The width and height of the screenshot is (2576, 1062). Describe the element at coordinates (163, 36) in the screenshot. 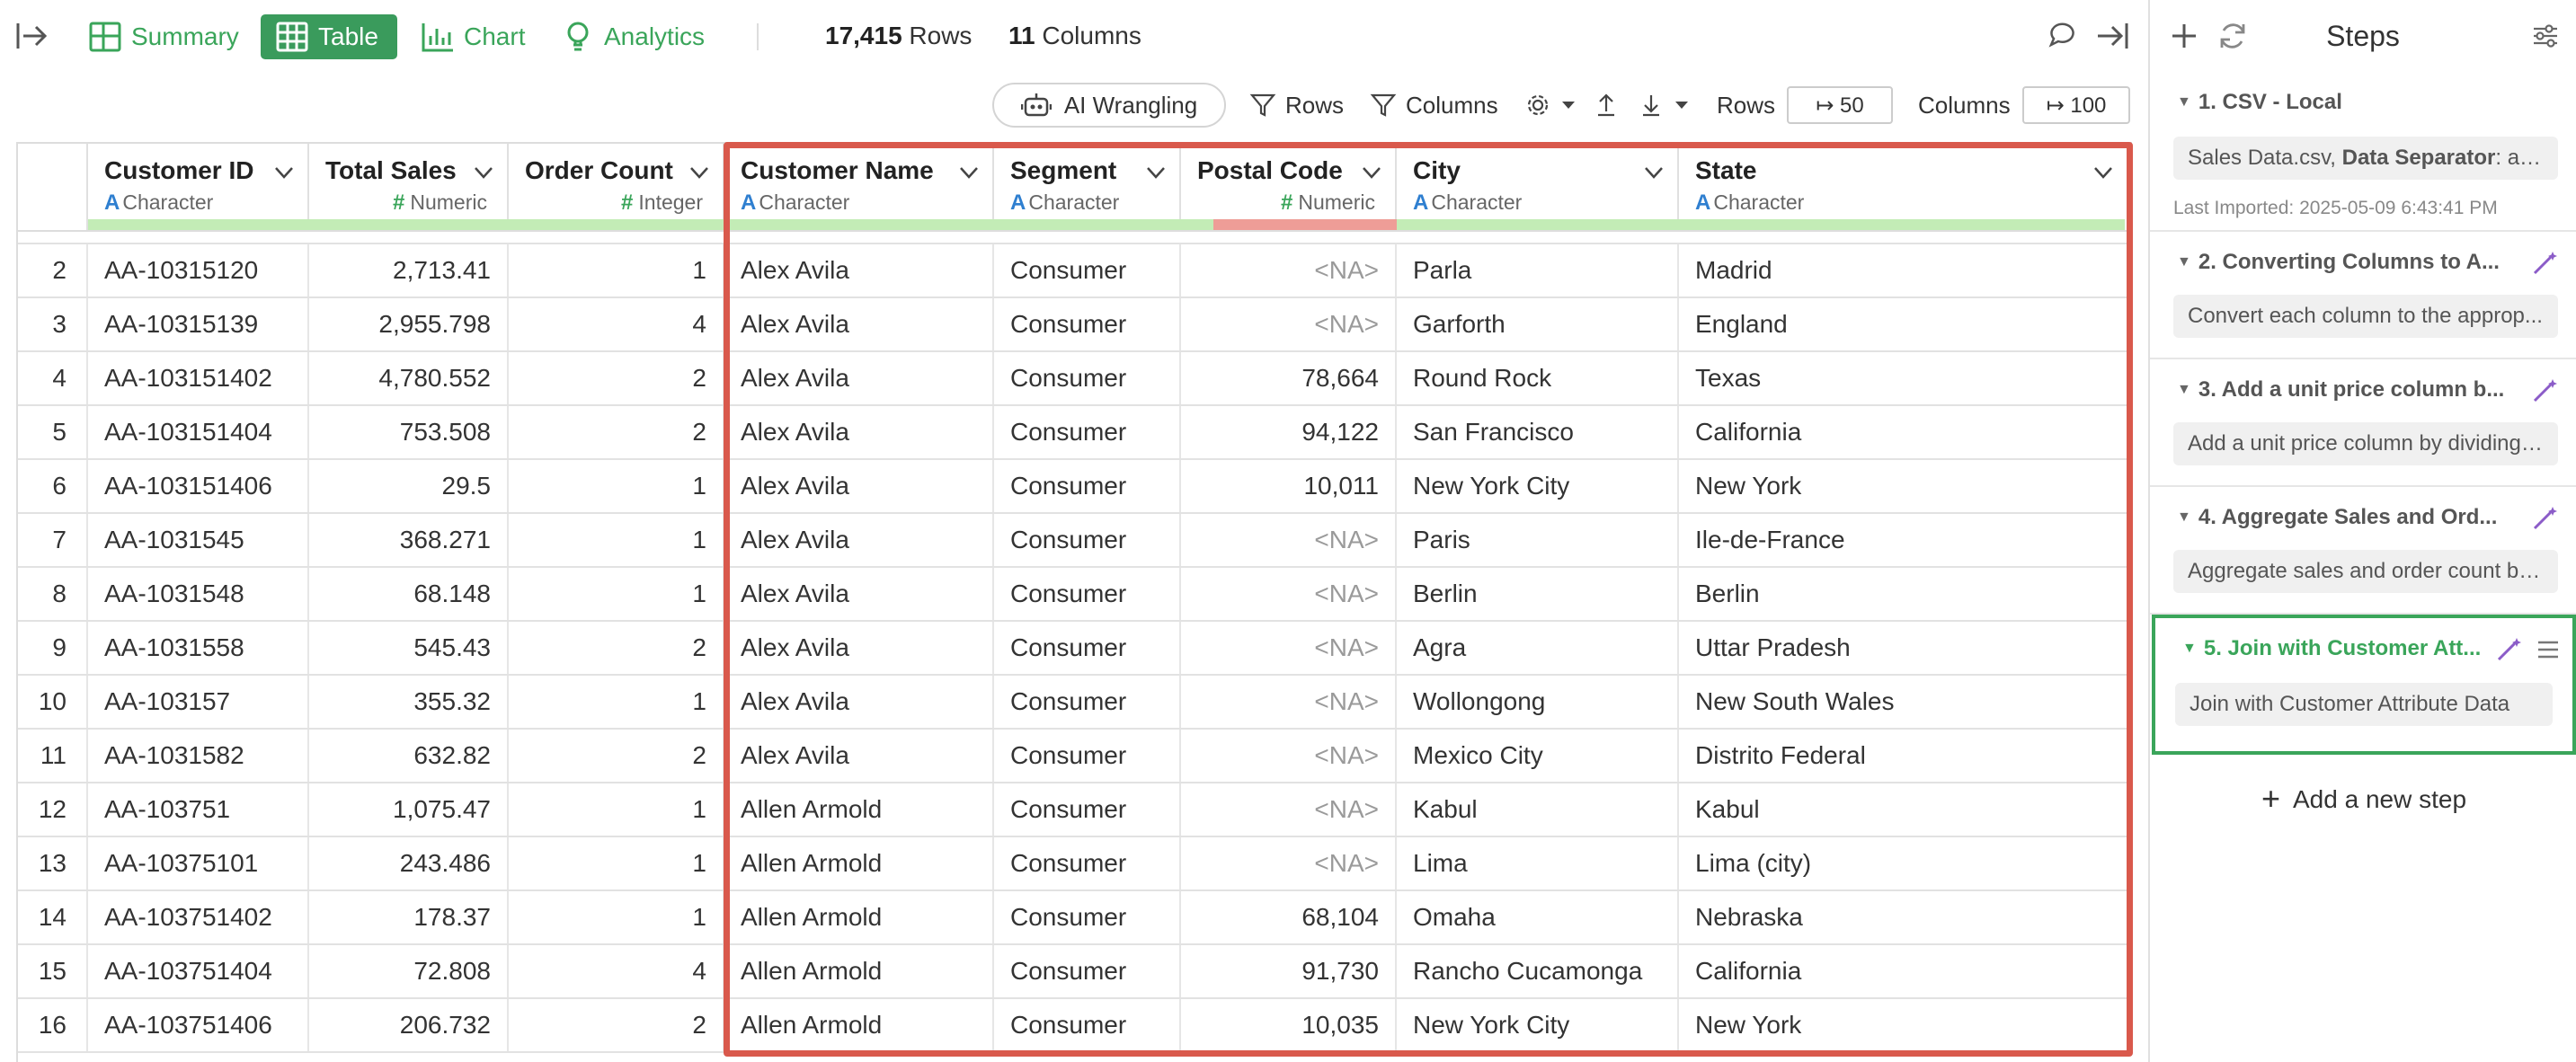

I see `summary-view-button: Summary` at that location.